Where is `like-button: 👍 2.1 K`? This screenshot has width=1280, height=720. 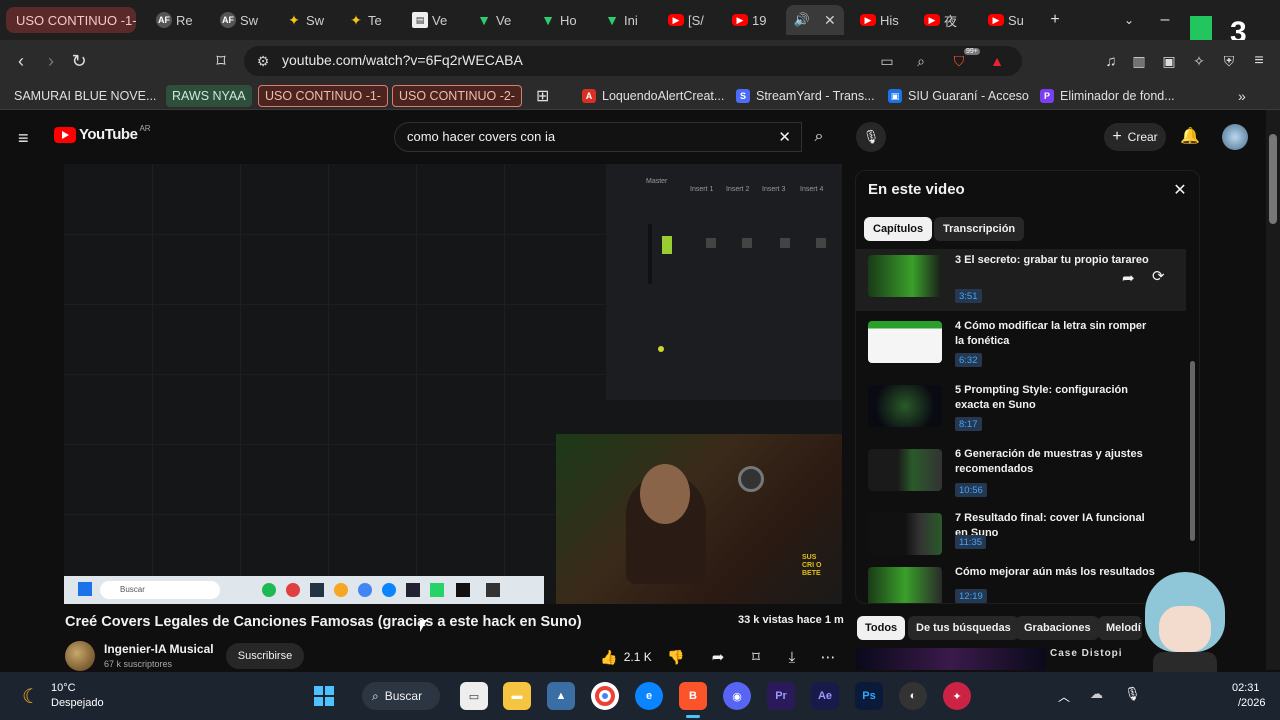 like-button: 👍 2.1 K is located at coordinates (626, 657).